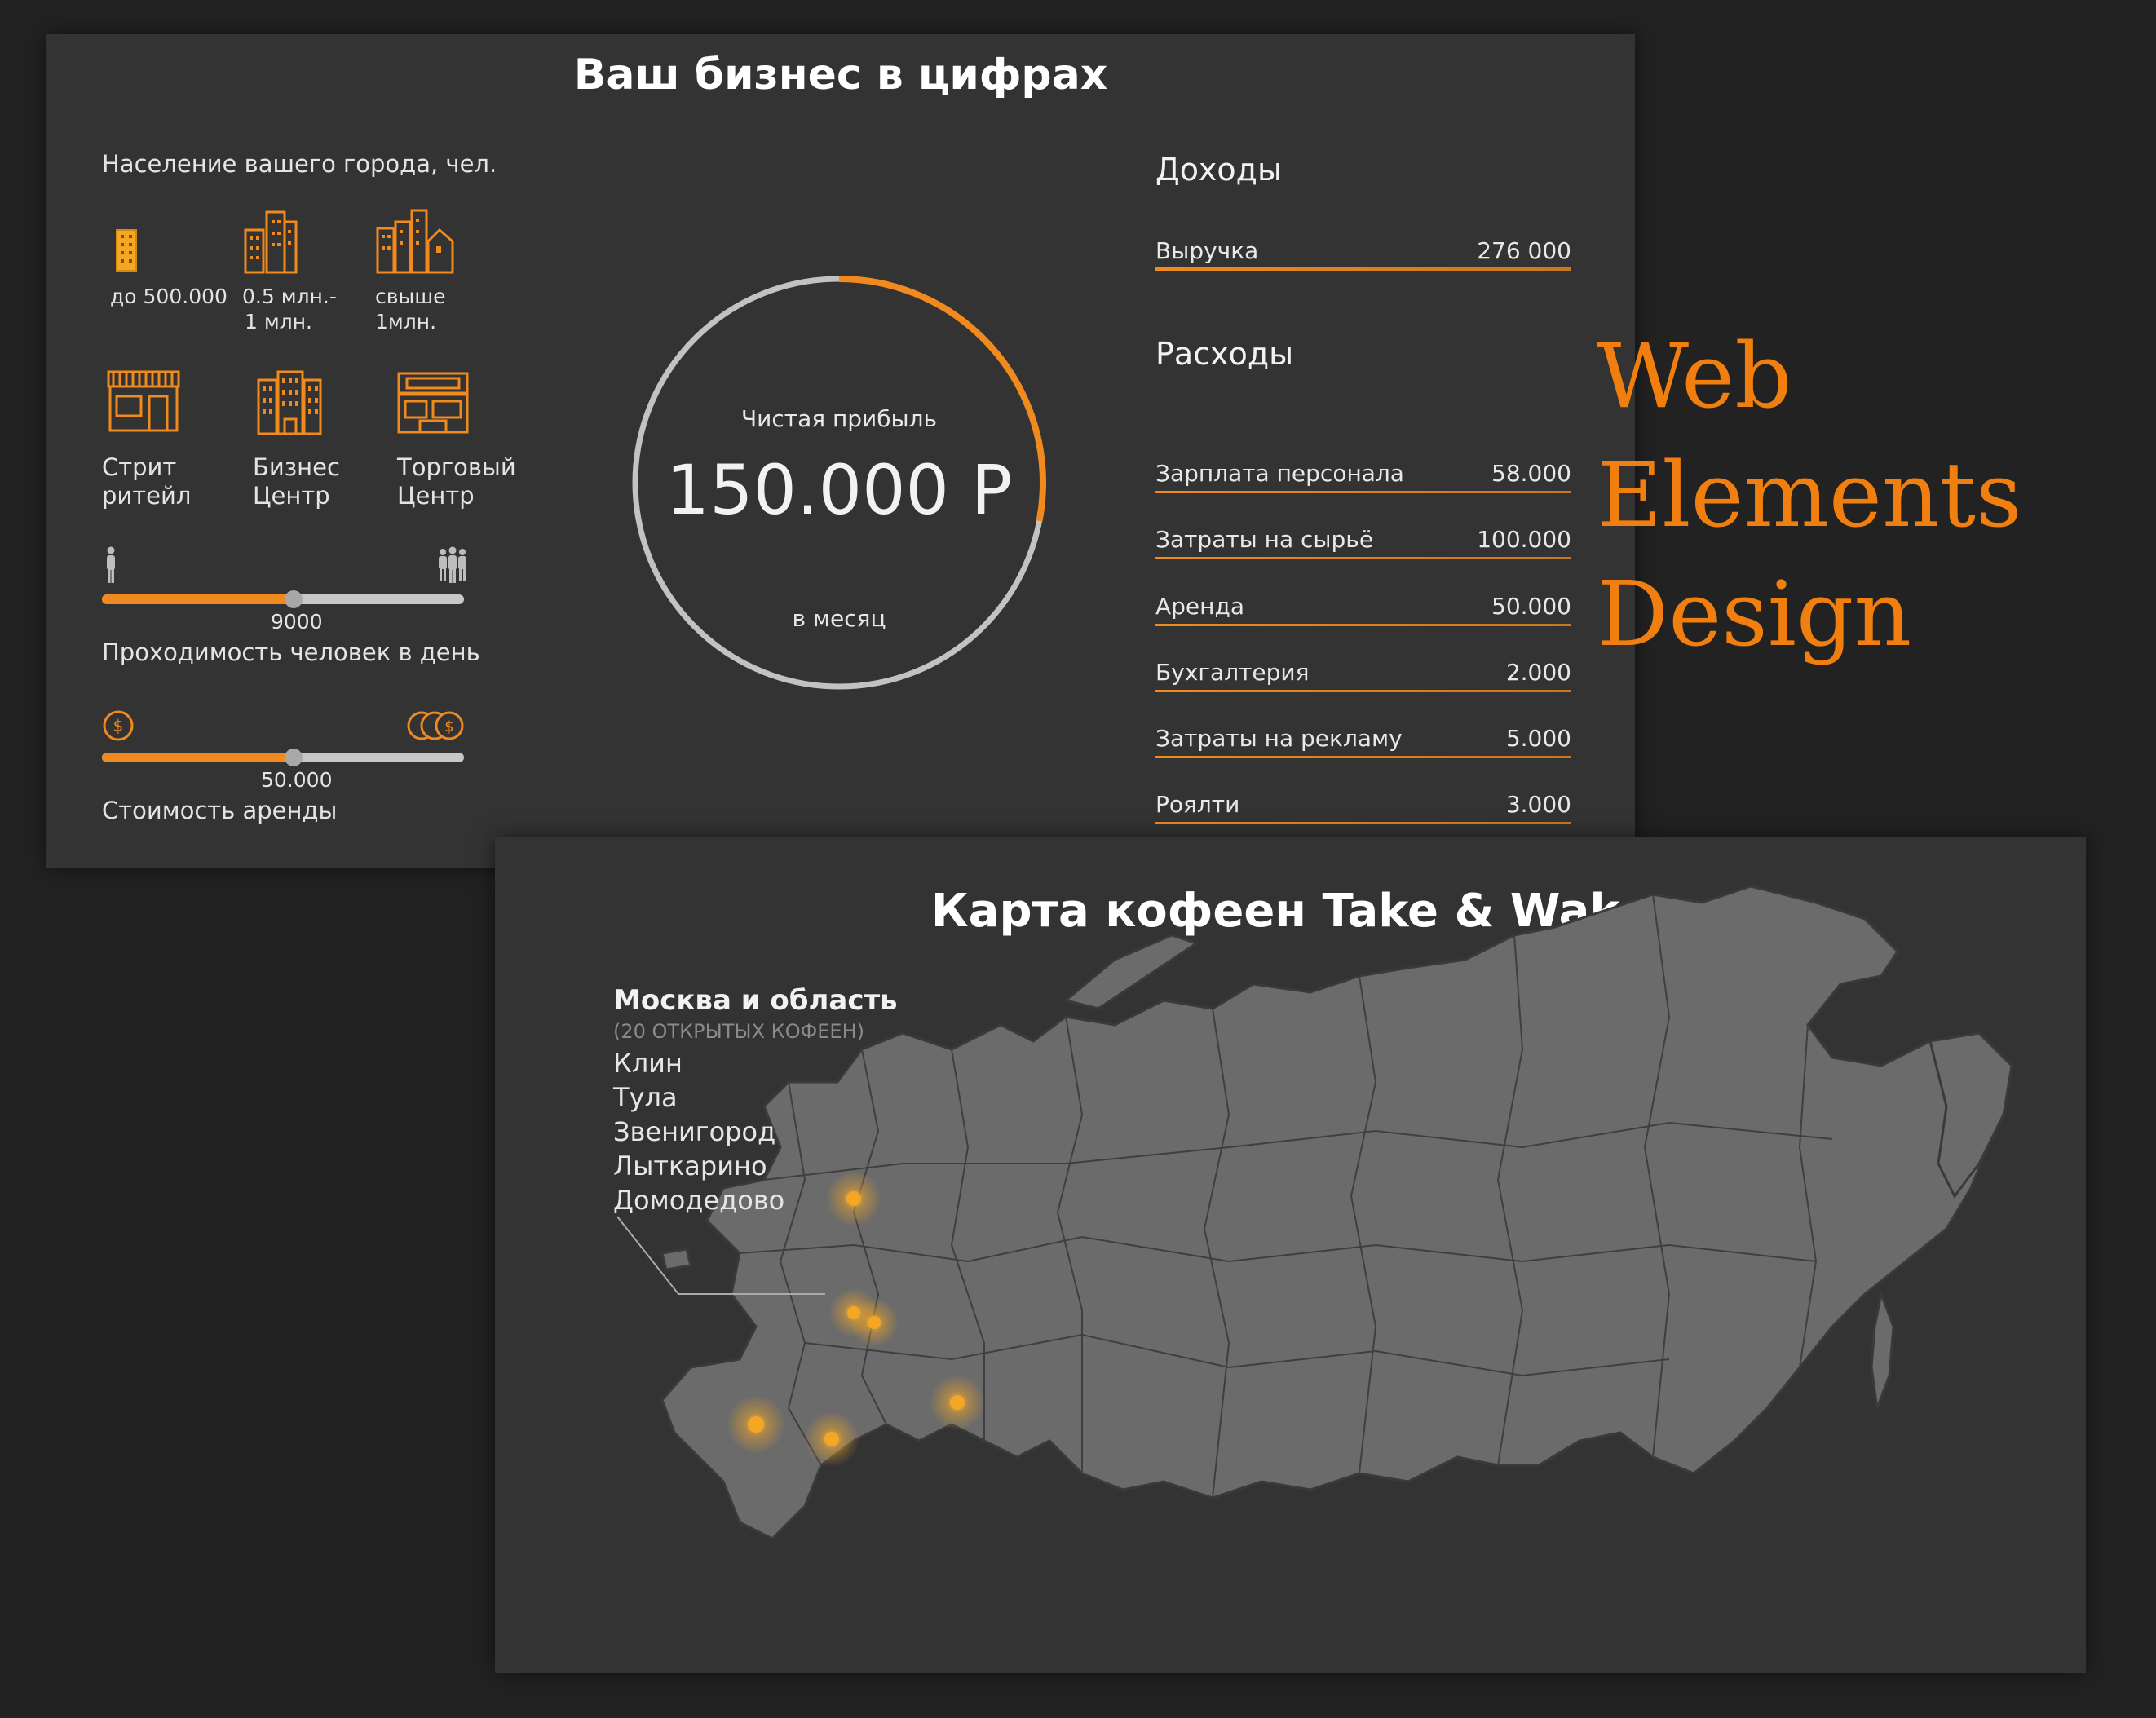  What do you see at coordinates (289, 402) in the screenshot?
I see `office-building-icon` at bounding box center [289, 402].